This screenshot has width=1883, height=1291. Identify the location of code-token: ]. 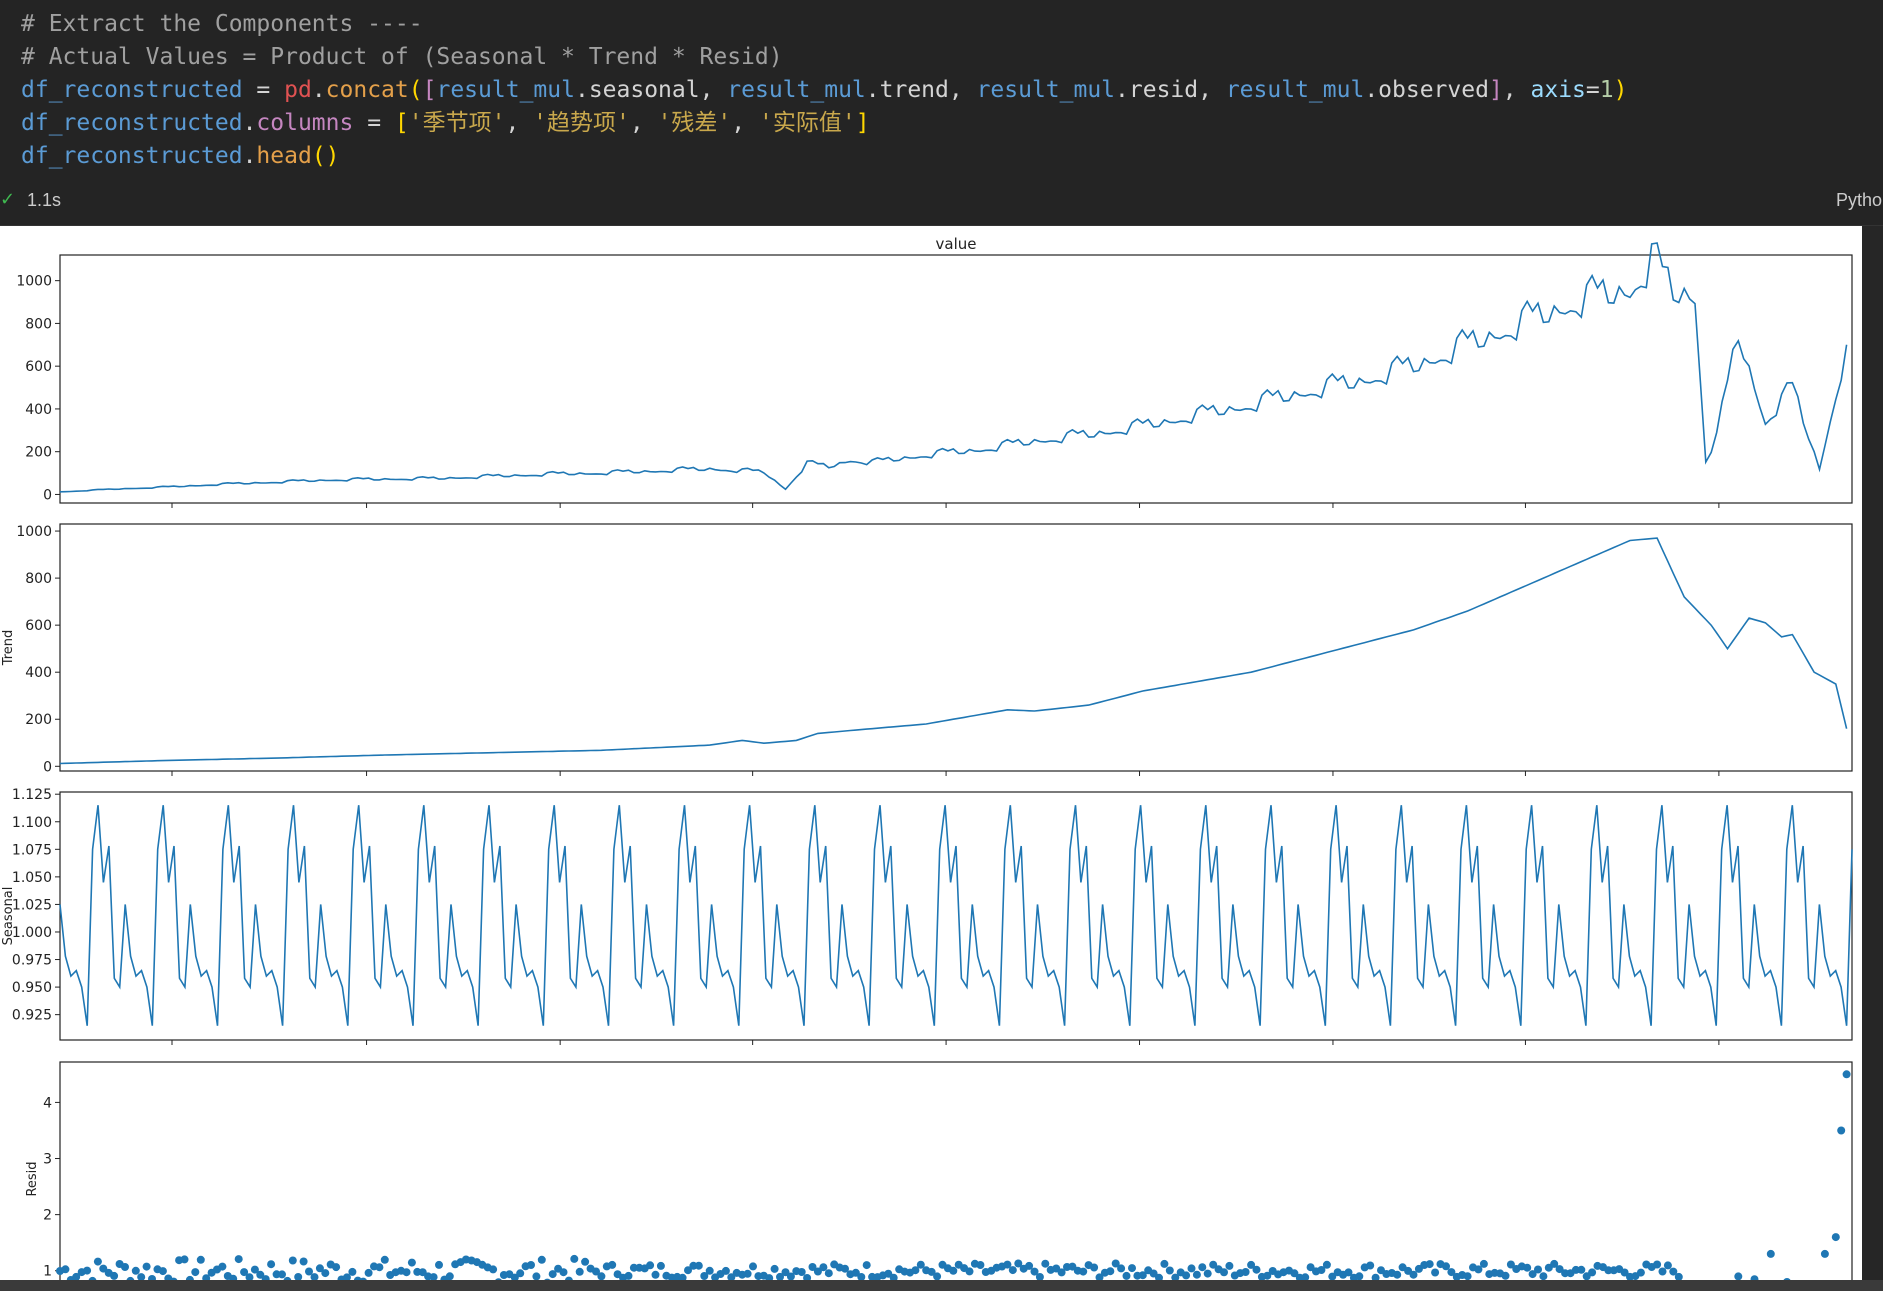
(862, 123).